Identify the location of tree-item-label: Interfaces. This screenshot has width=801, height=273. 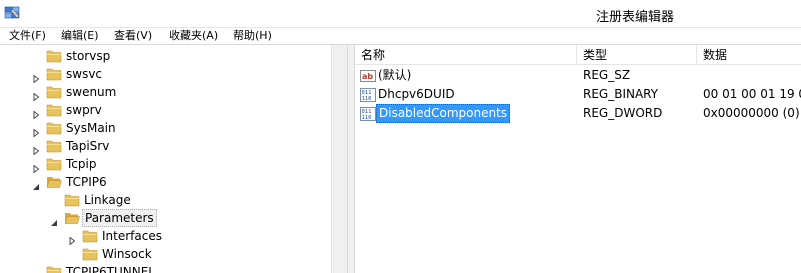
(132, 236).